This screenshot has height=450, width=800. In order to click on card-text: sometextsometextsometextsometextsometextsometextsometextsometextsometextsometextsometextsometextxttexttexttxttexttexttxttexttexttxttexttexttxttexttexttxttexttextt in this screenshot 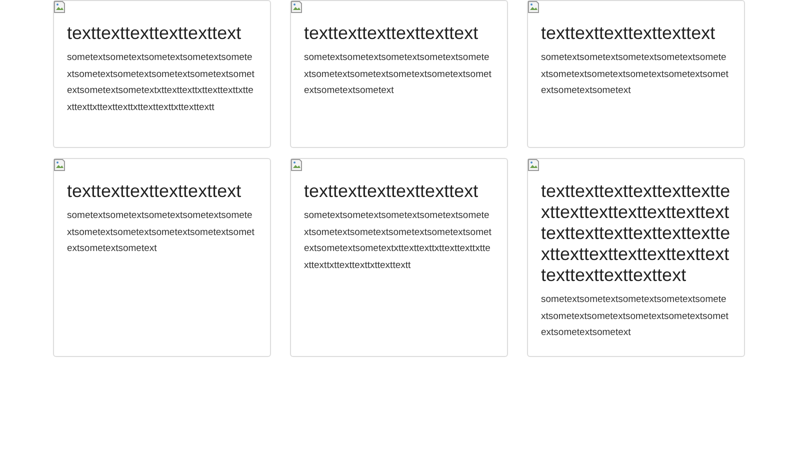, I will do `click(161, 82)`.